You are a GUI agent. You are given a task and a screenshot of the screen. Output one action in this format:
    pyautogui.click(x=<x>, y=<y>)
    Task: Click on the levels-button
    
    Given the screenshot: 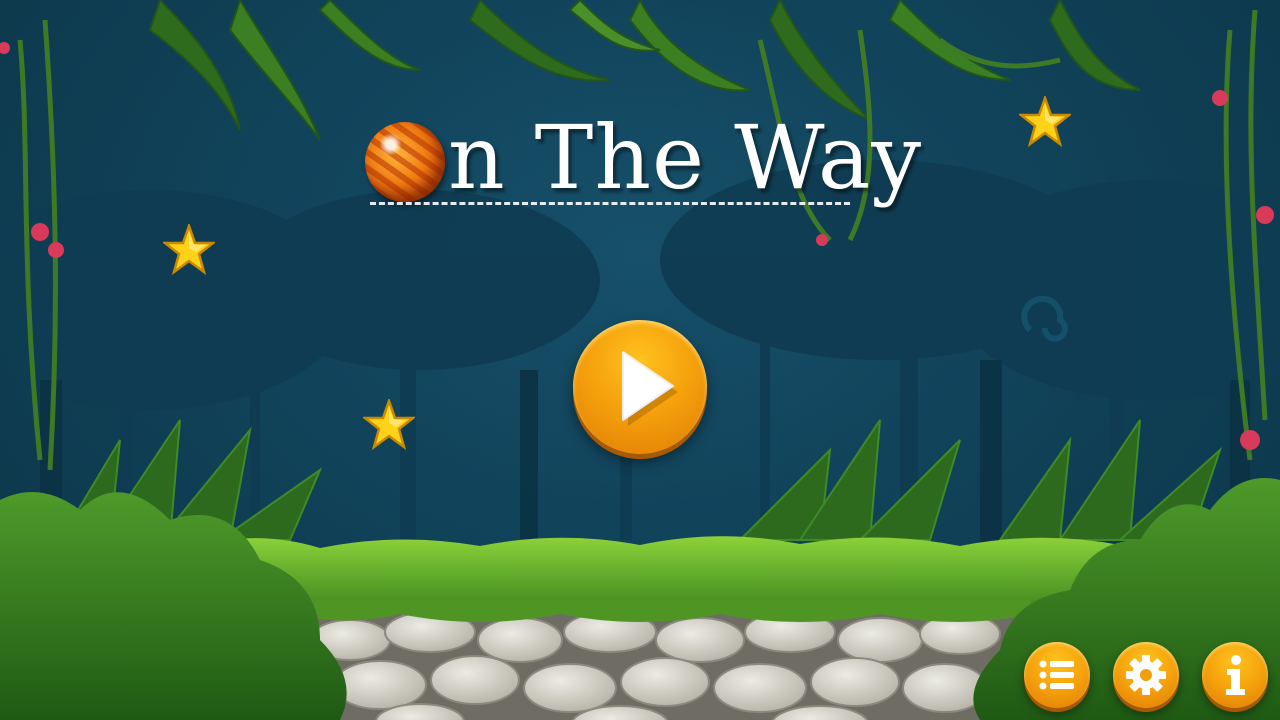 What is the action you would take?
    pyautogui.click(x=1057, y=675)
    